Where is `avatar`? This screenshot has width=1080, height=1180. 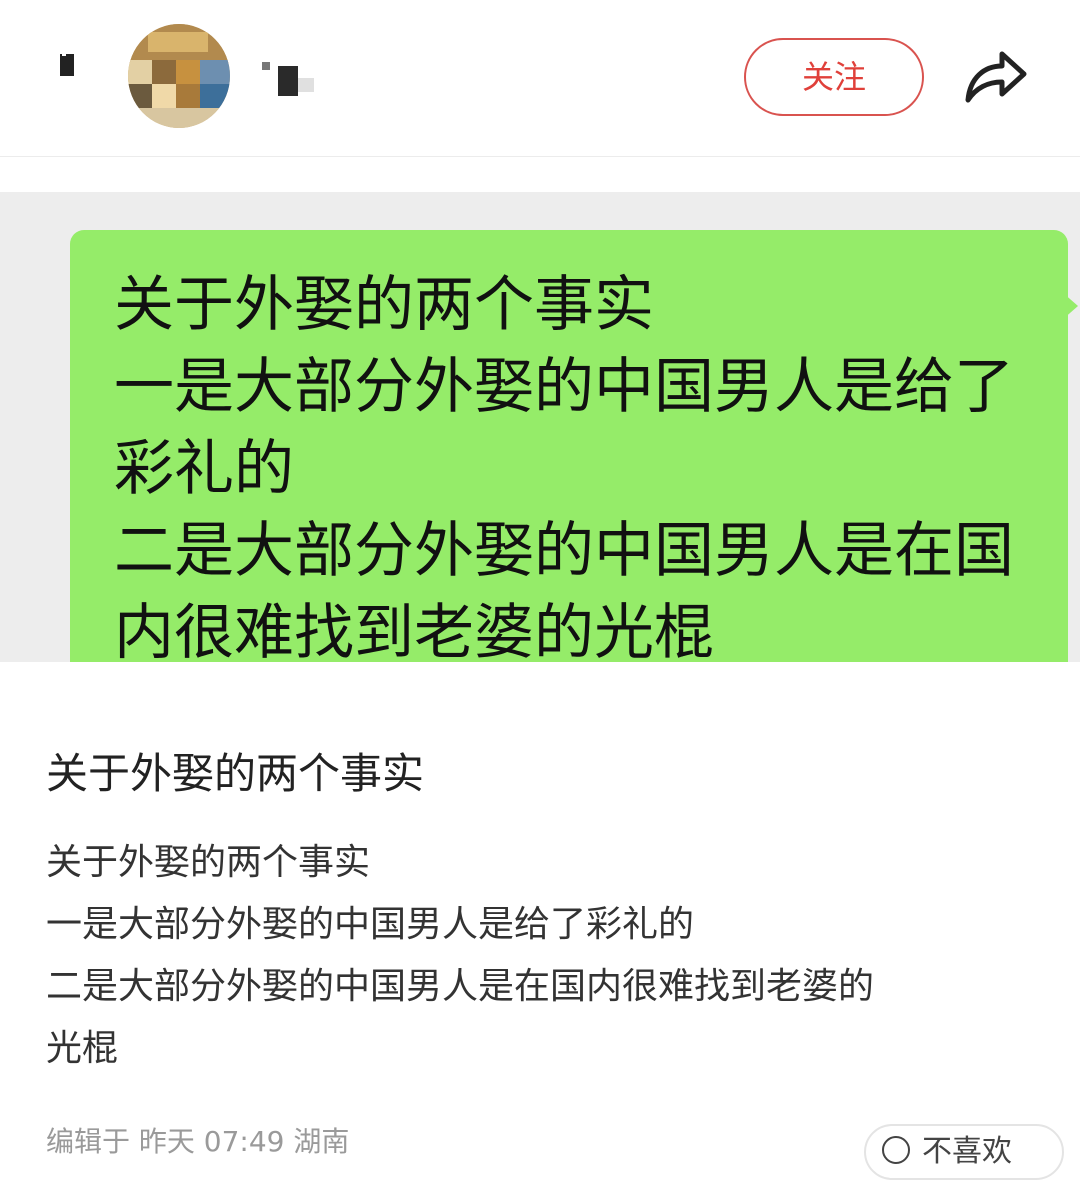
avatar is located at coordinates (179, 76).